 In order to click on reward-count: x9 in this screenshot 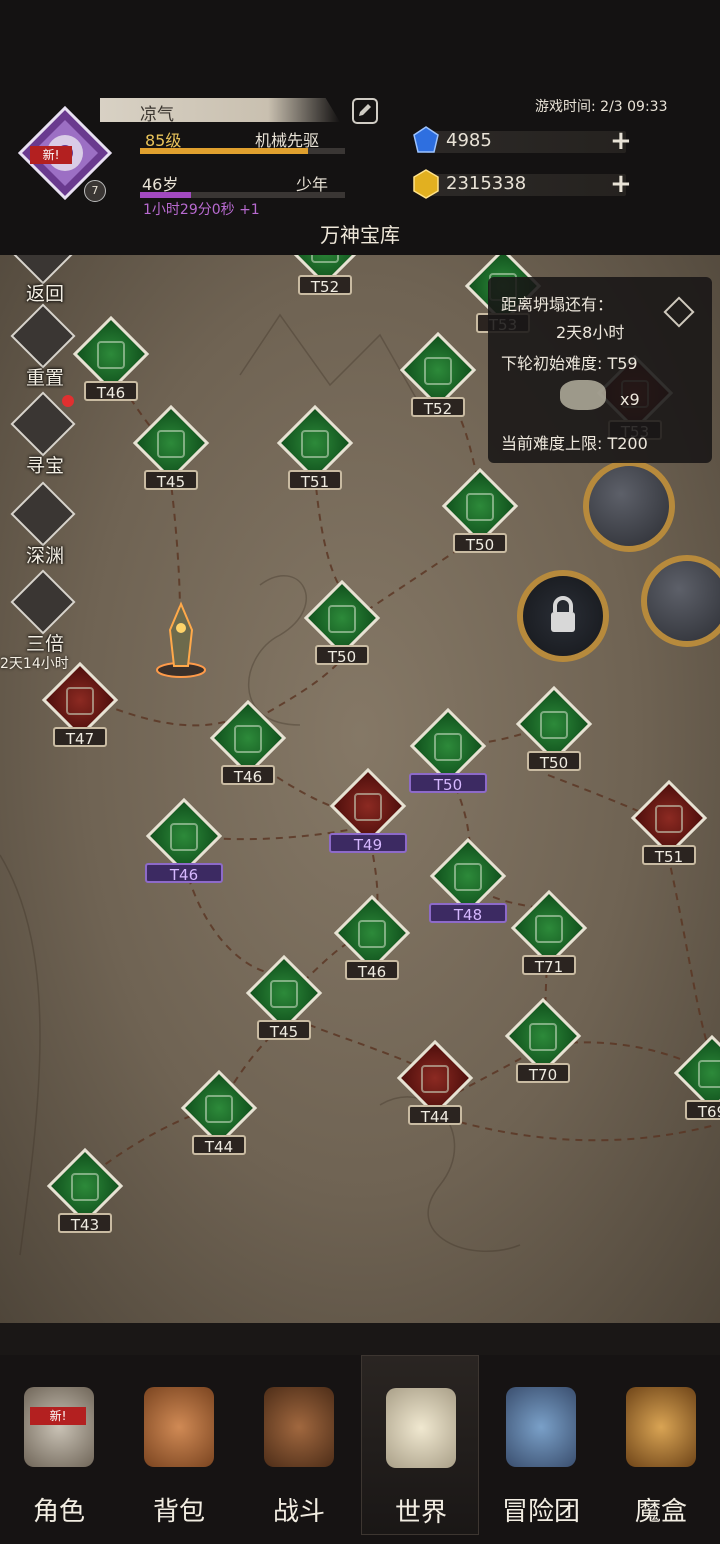, I will do `click(630, 399)`.